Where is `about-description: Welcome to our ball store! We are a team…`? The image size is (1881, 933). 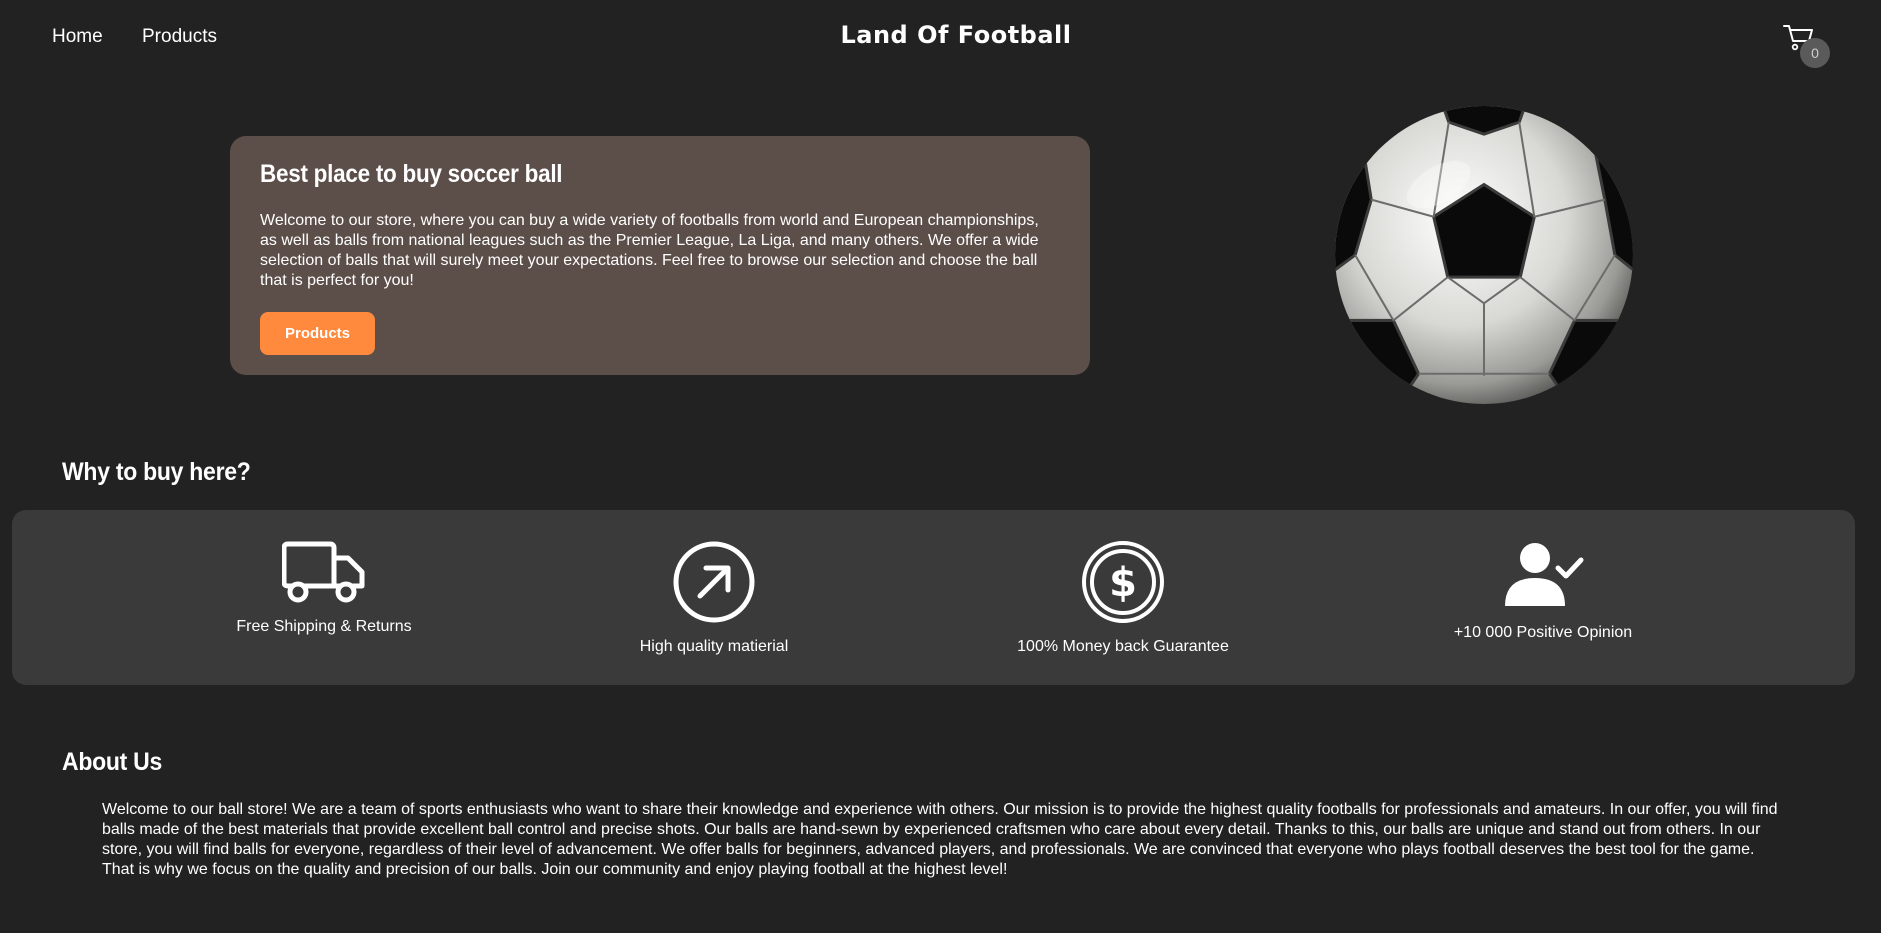
about-description: Welcome to our ball store! We are a team… is located at coordinates (940, 839).